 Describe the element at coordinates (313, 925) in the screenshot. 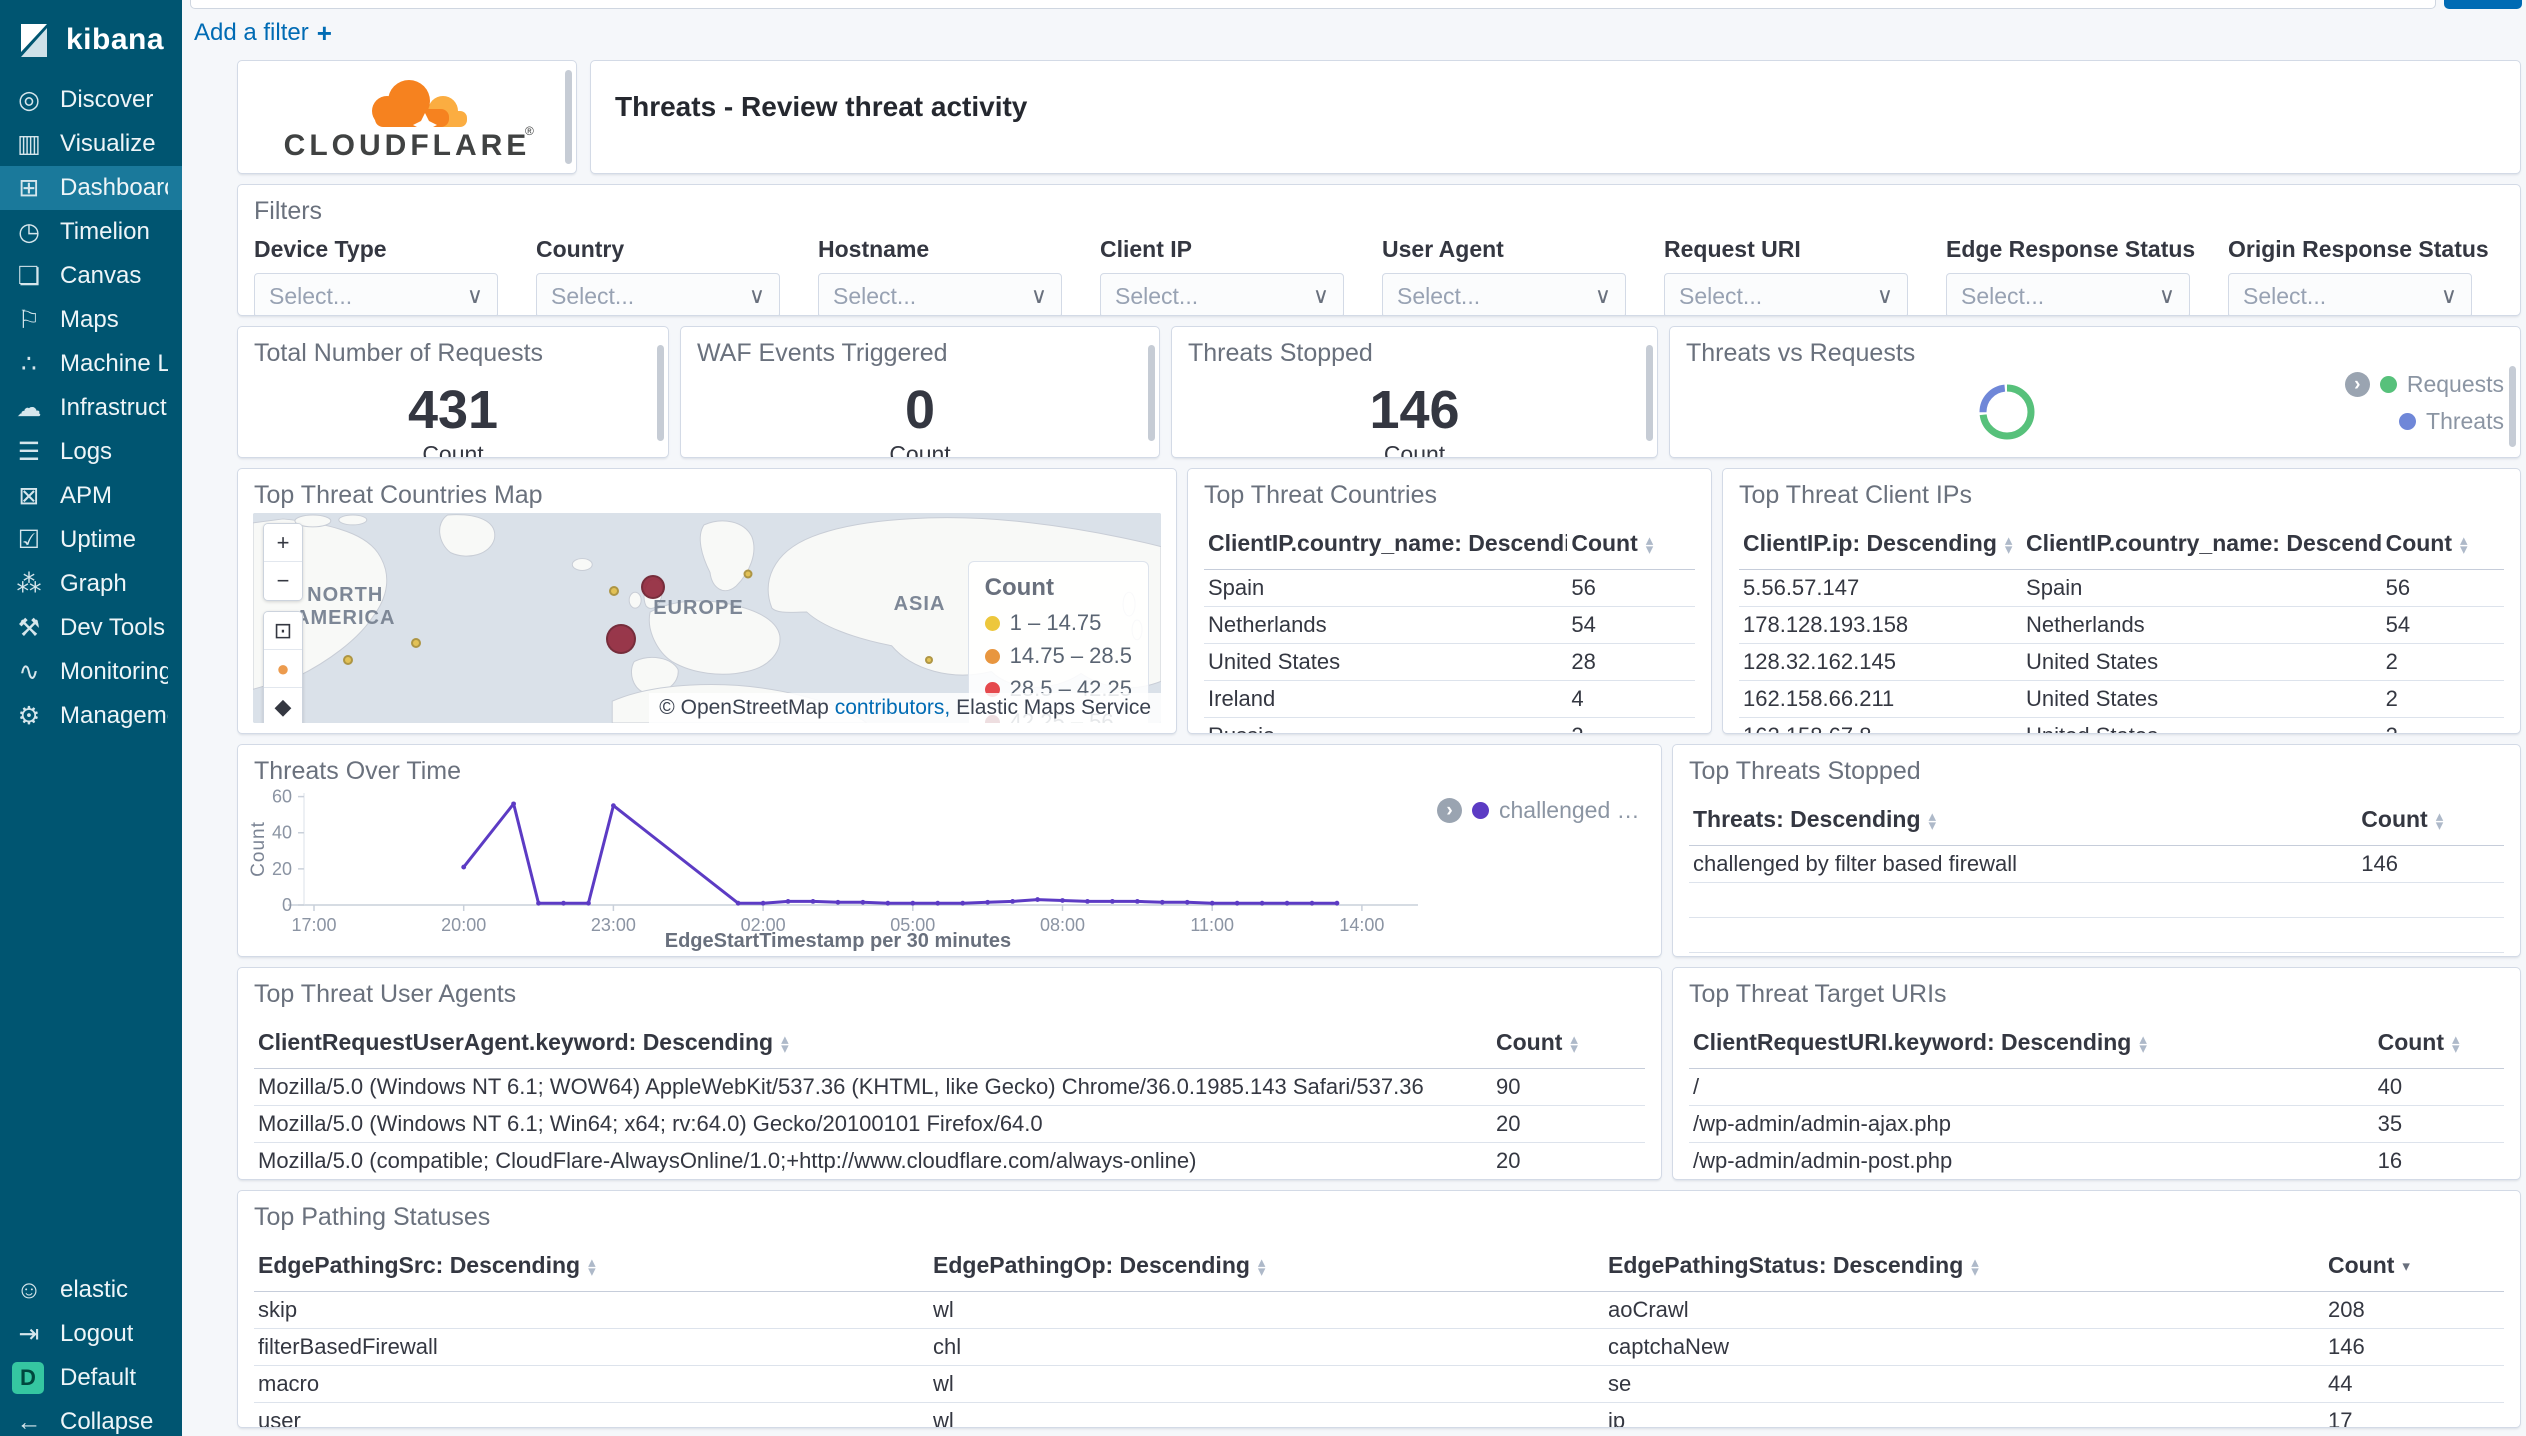

I see `svg-text: 17:00` at that location.